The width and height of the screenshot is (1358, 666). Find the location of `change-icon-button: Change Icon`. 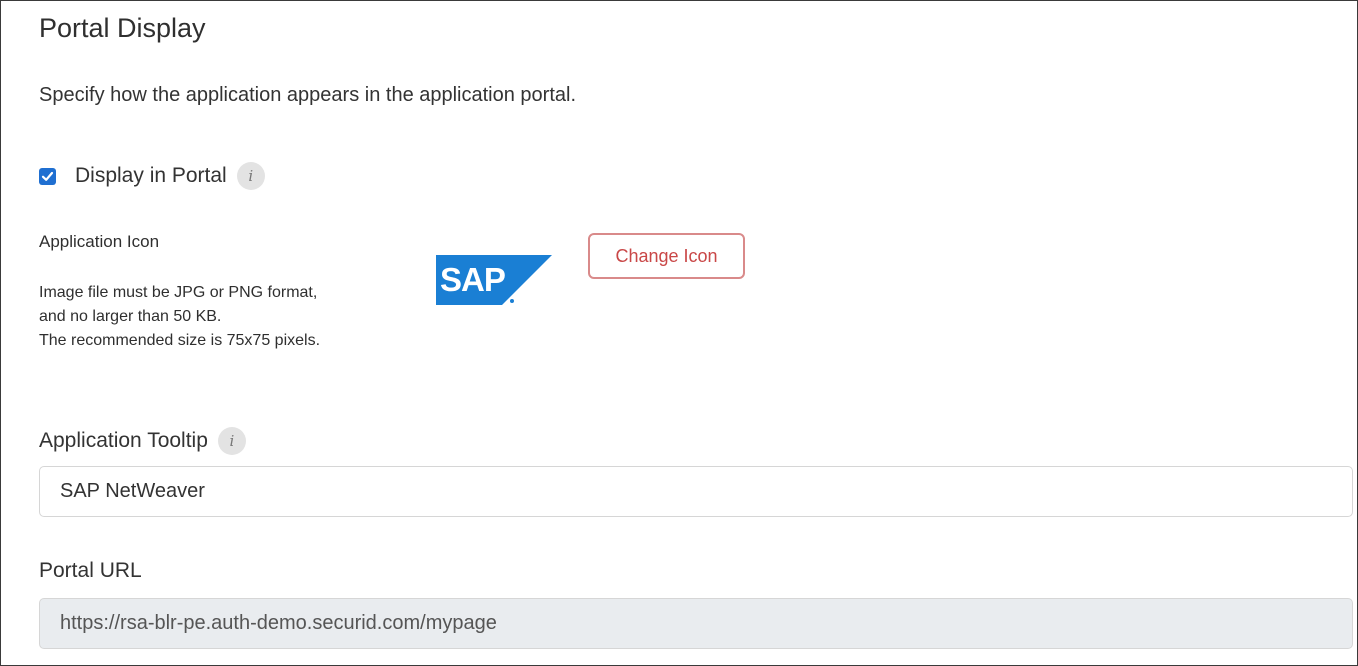

change-icon-button: Change Icon is located at coordinates (666, 256).